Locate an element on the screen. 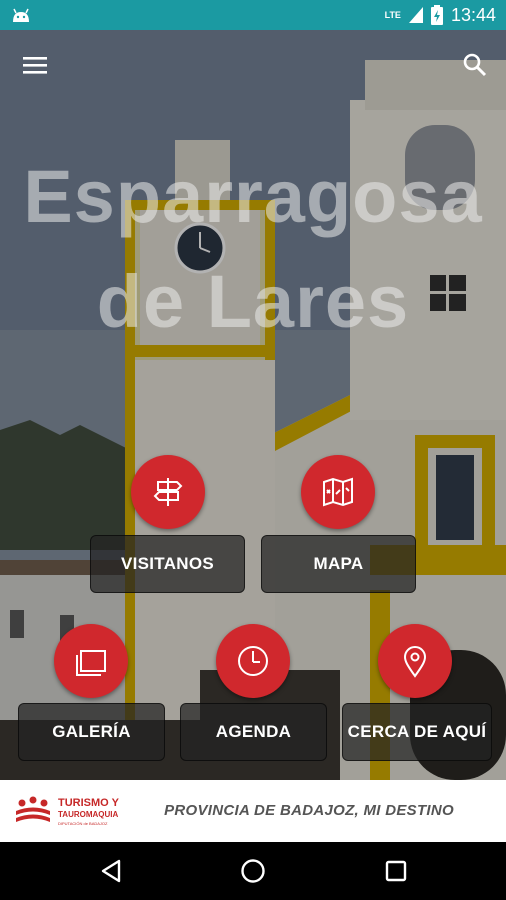  recents-square-icon is located at coordinates (396, 871).